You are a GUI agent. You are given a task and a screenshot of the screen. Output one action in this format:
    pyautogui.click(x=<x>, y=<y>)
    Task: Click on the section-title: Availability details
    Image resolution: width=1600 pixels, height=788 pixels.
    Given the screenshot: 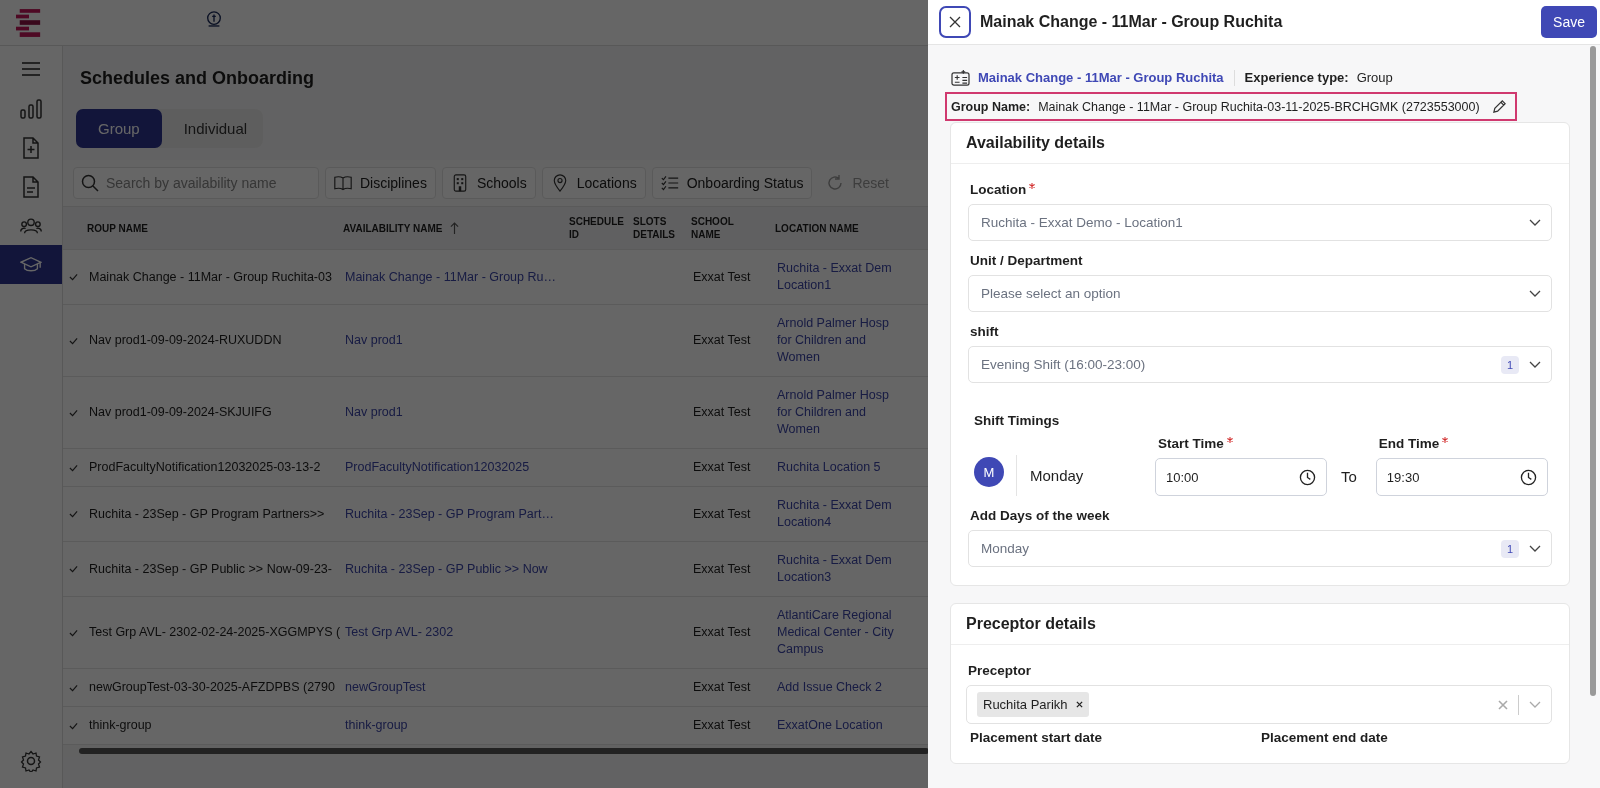 What is the action you would take?
    pyautogui.click(x=1260, y=143)
    